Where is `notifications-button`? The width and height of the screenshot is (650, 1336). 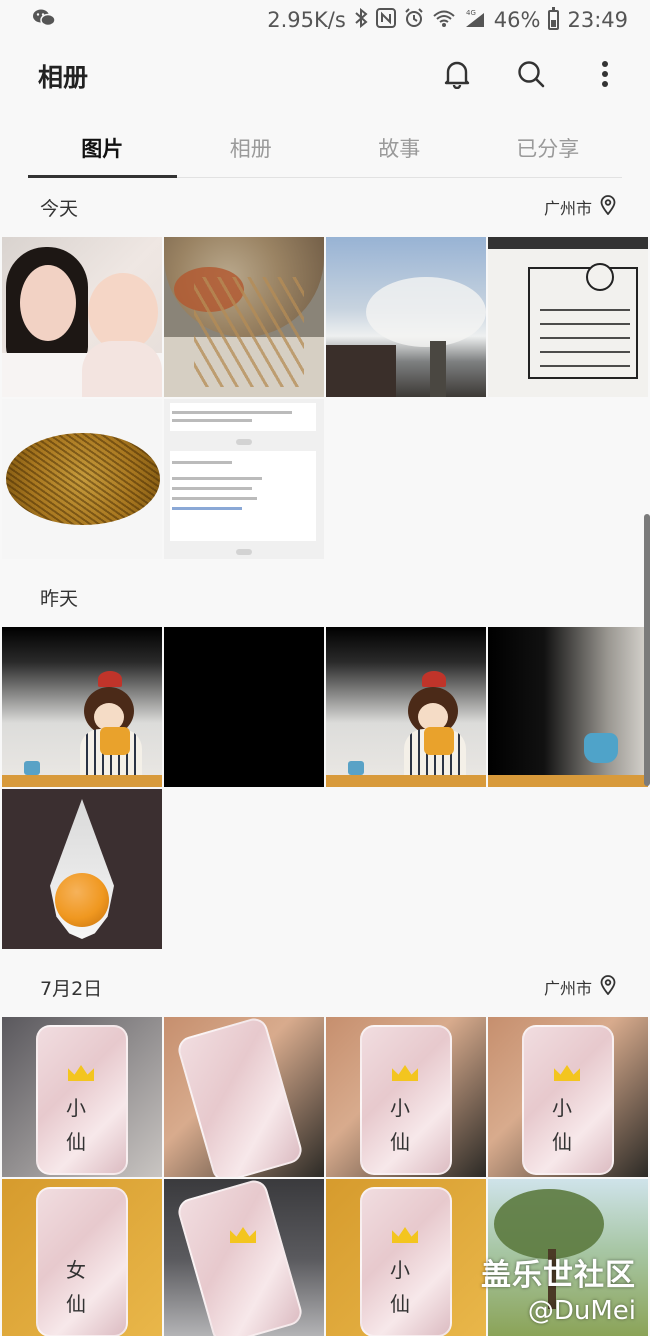 notifications-button is located at coordinates (457, 76).